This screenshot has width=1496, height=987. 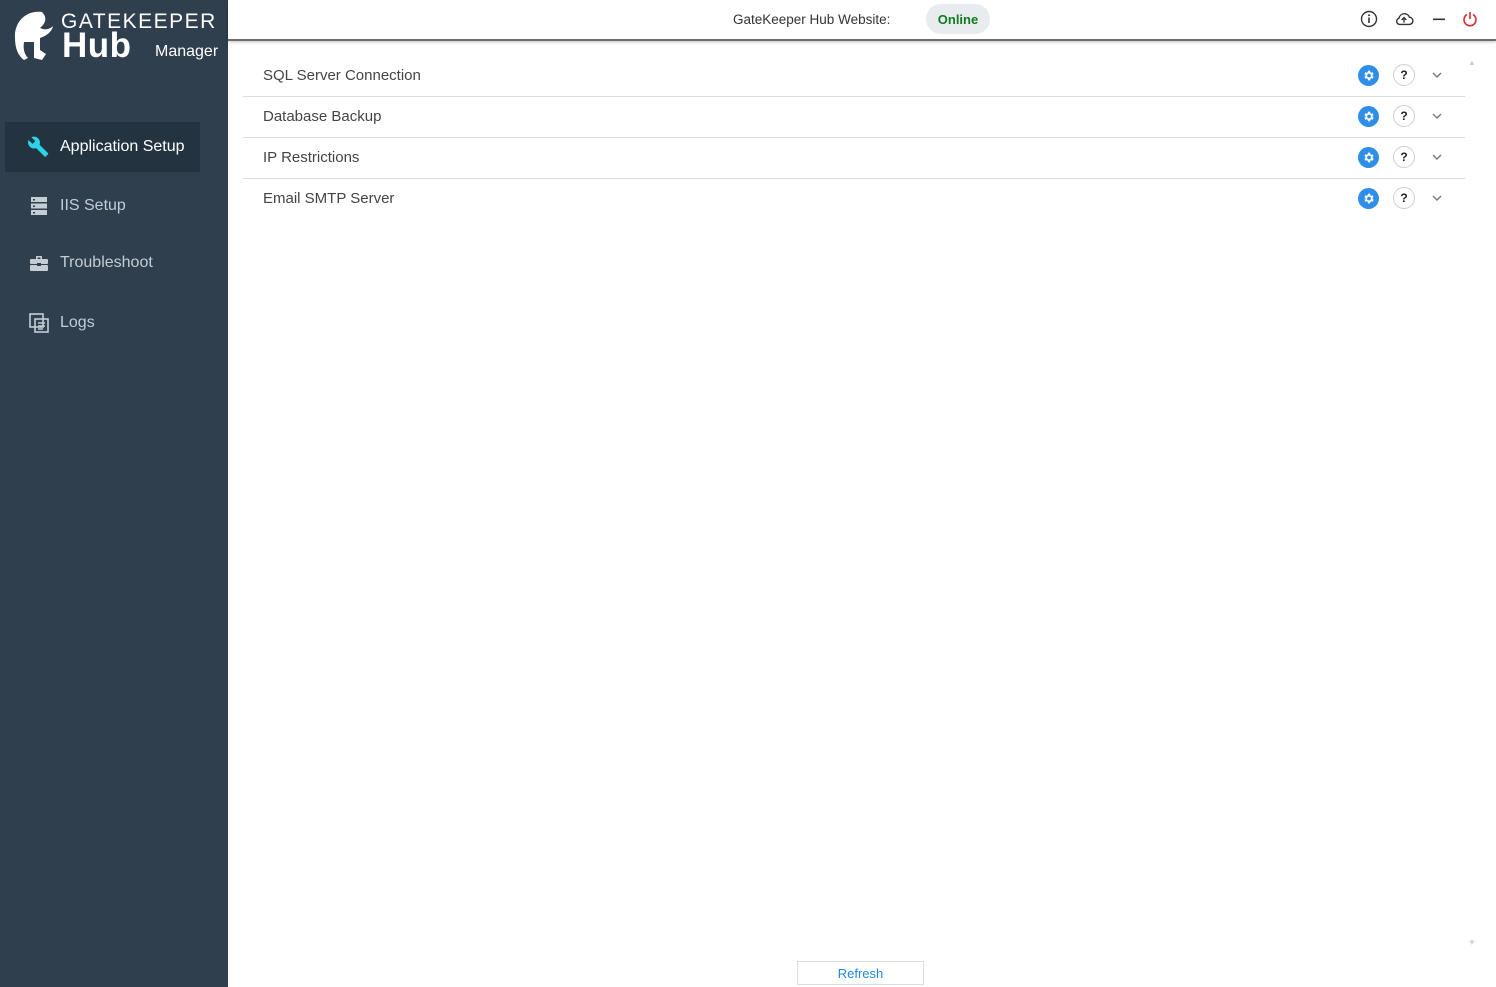 What do you see at coordinates (854, 117) in the screenshot?
I see `section-database-backup: Database Backup ?` at bounding box center [854, 117].